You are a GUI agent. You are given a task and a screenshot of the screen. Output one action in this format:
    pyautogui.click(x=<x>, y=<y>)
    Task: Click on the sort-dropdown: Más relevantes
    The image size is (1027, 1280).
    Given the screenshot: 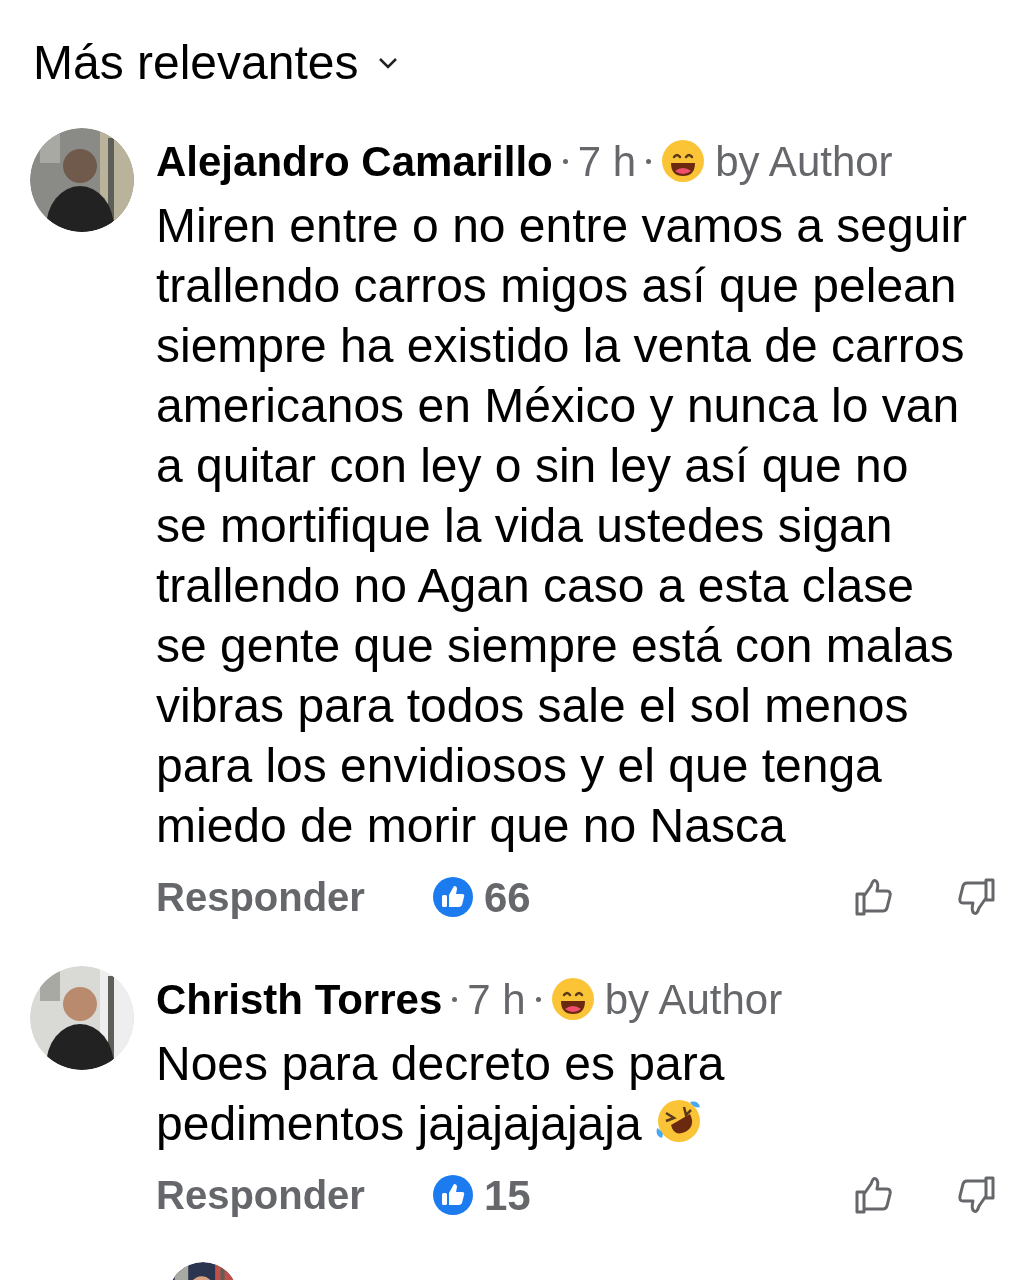 What is the action you would take?
    pyautogui.click(x=216, y=63)
    